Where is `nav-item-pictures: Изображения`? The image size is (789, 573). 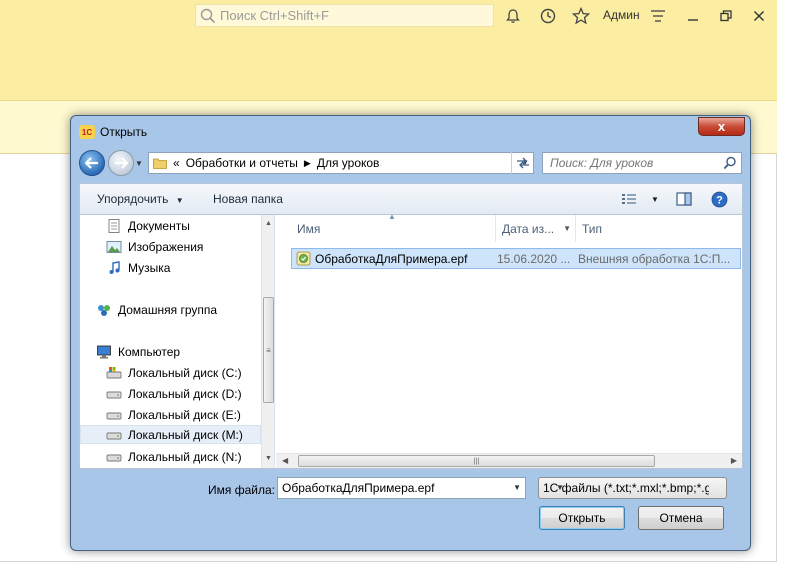
nav-item-pictures: Изображения is located at coordinates (154, 246).